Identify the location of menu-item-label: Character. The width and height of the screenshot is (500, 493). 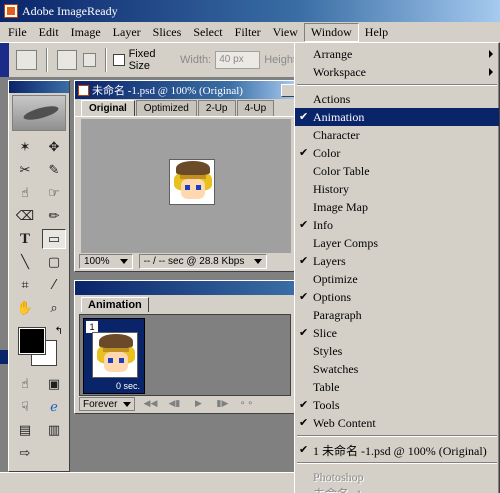
(336, 134).